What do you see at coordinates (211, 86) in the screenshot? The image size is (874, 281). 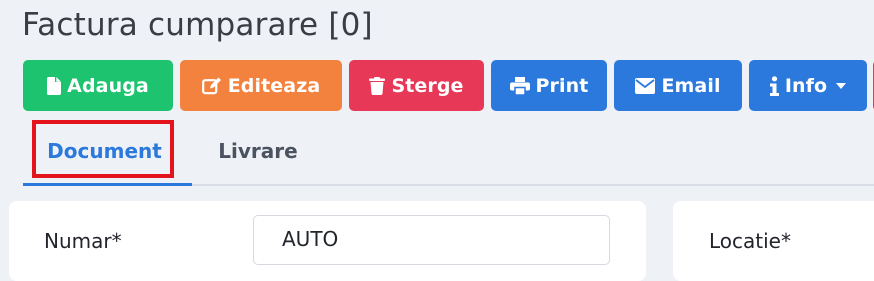 I see `edit-icon` at bounding box center [211, 86].